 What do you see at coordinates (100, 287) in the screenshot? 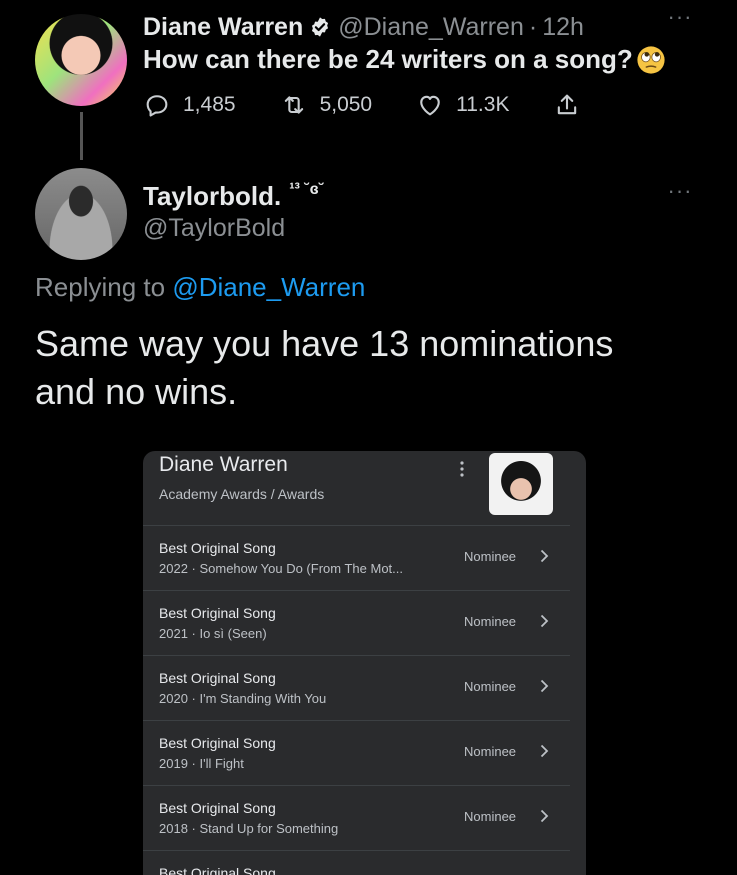
I see `replying-to-label: Replying to` at bounding box center [100, 287].